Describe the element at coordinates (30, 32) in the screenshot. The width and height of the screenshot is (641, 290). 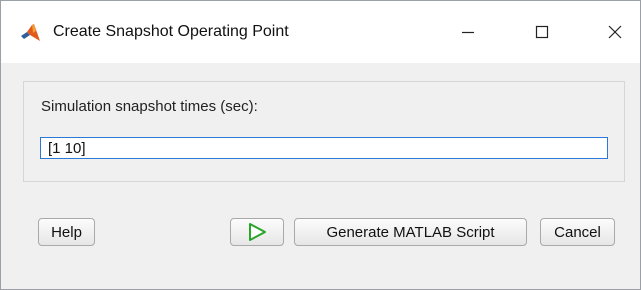
I see `matlab-logo-icon` at that location.